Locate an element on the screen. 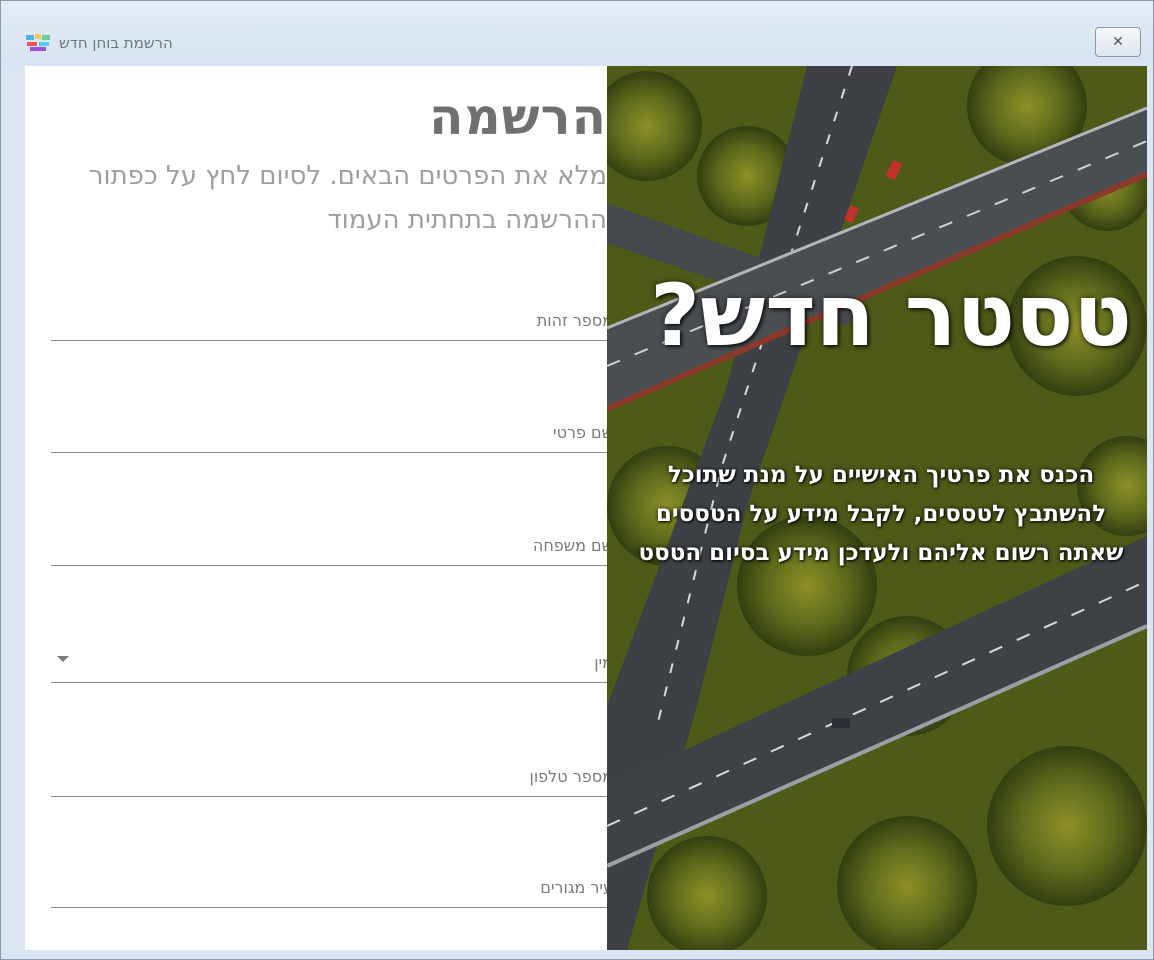 Image resolution: width=1154 pixels, height=960 pixels. close-button: ✕ is located at coordinates (1118, 42).